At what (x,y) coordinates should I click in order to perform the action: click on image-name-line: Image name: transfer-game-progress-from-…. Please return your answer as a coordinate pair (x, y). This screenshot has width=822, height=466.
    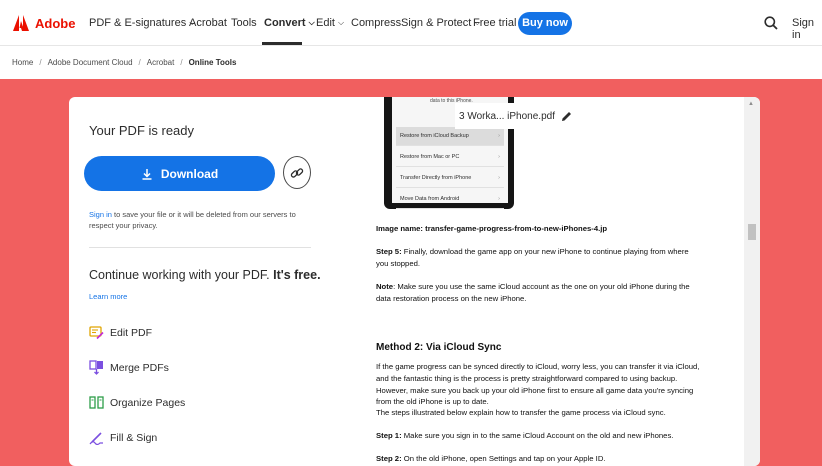
    Looking at the image, I should click on (546, 229).